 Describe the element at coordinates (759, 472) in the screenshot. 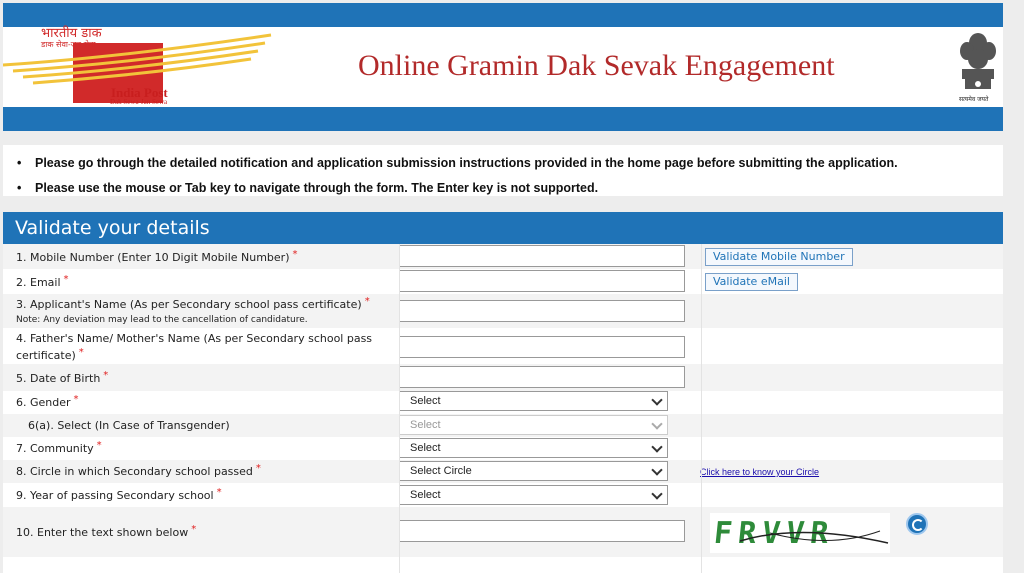

I see `know-your-circle-link: Click here to know your Circle` at that location.